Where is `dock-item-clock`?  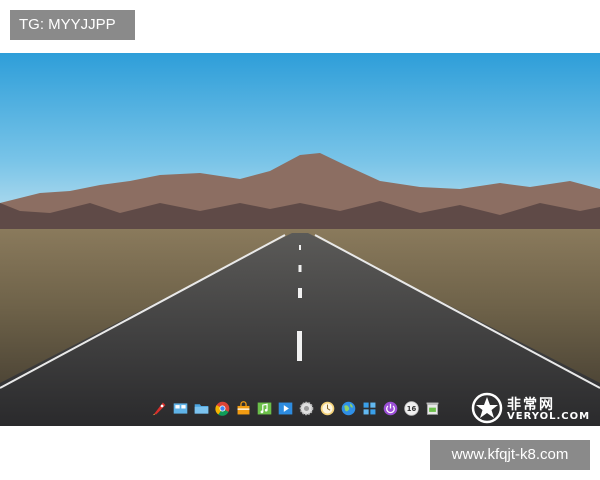 dock-item-clock is located at coordinates (327, 408).